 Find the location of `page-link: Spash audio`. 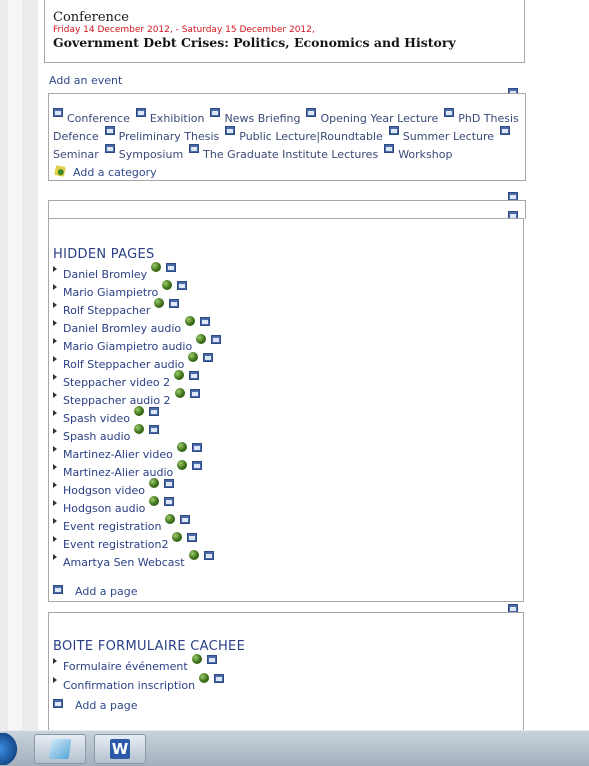

page-link: Spash audio is located at coordinates (96, 436).